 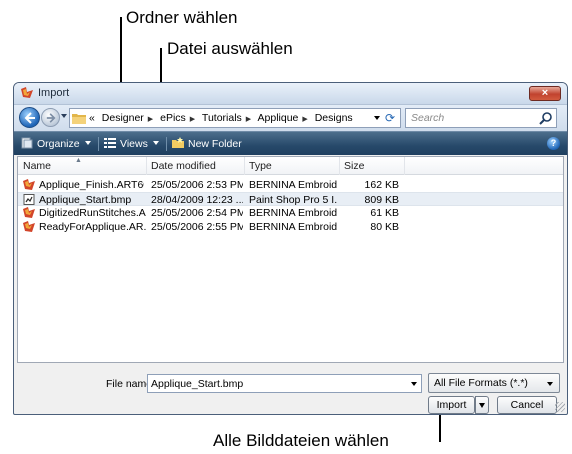 What do you see at coordinates (377, 118) in the screenshot?
I see `address-dropdown-icon` at bounding box center [377, 118].